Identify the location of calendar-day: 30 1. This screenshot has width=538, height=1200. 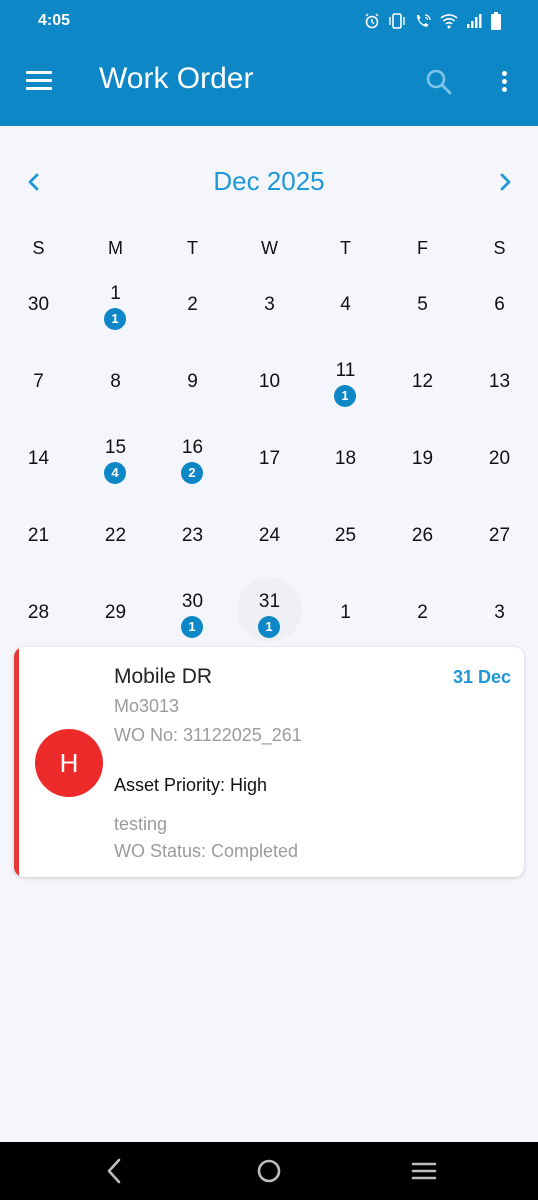
(192, 611).